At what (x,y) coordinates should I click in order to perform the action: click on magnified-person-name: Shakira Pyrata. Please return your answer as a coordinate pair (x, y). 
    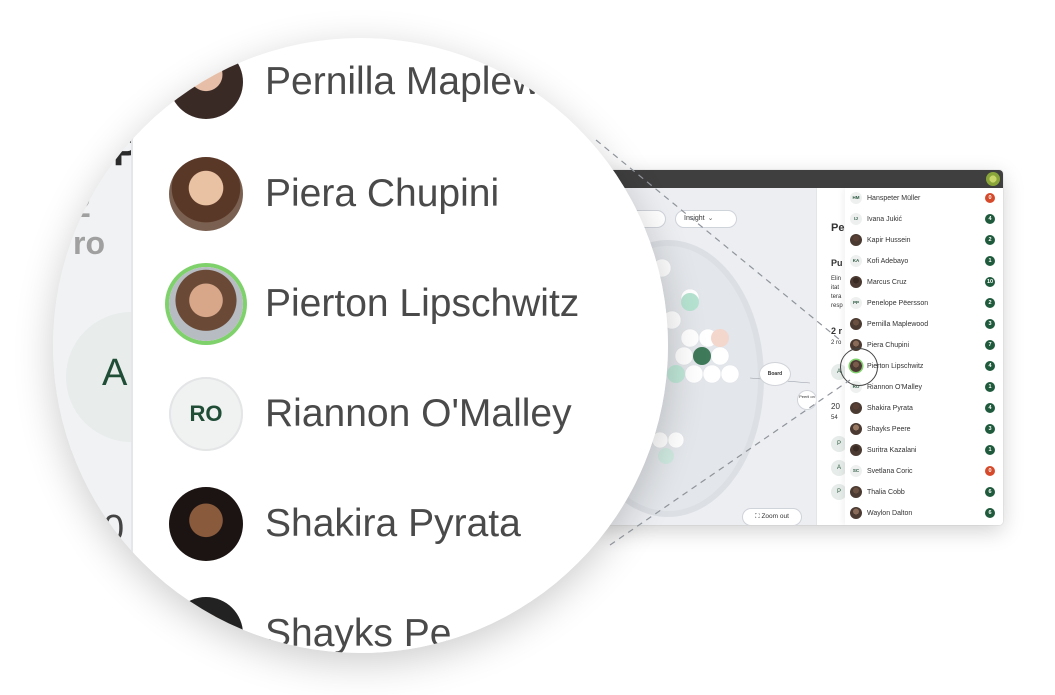
    Looking at the image, I should click on (393, 523).